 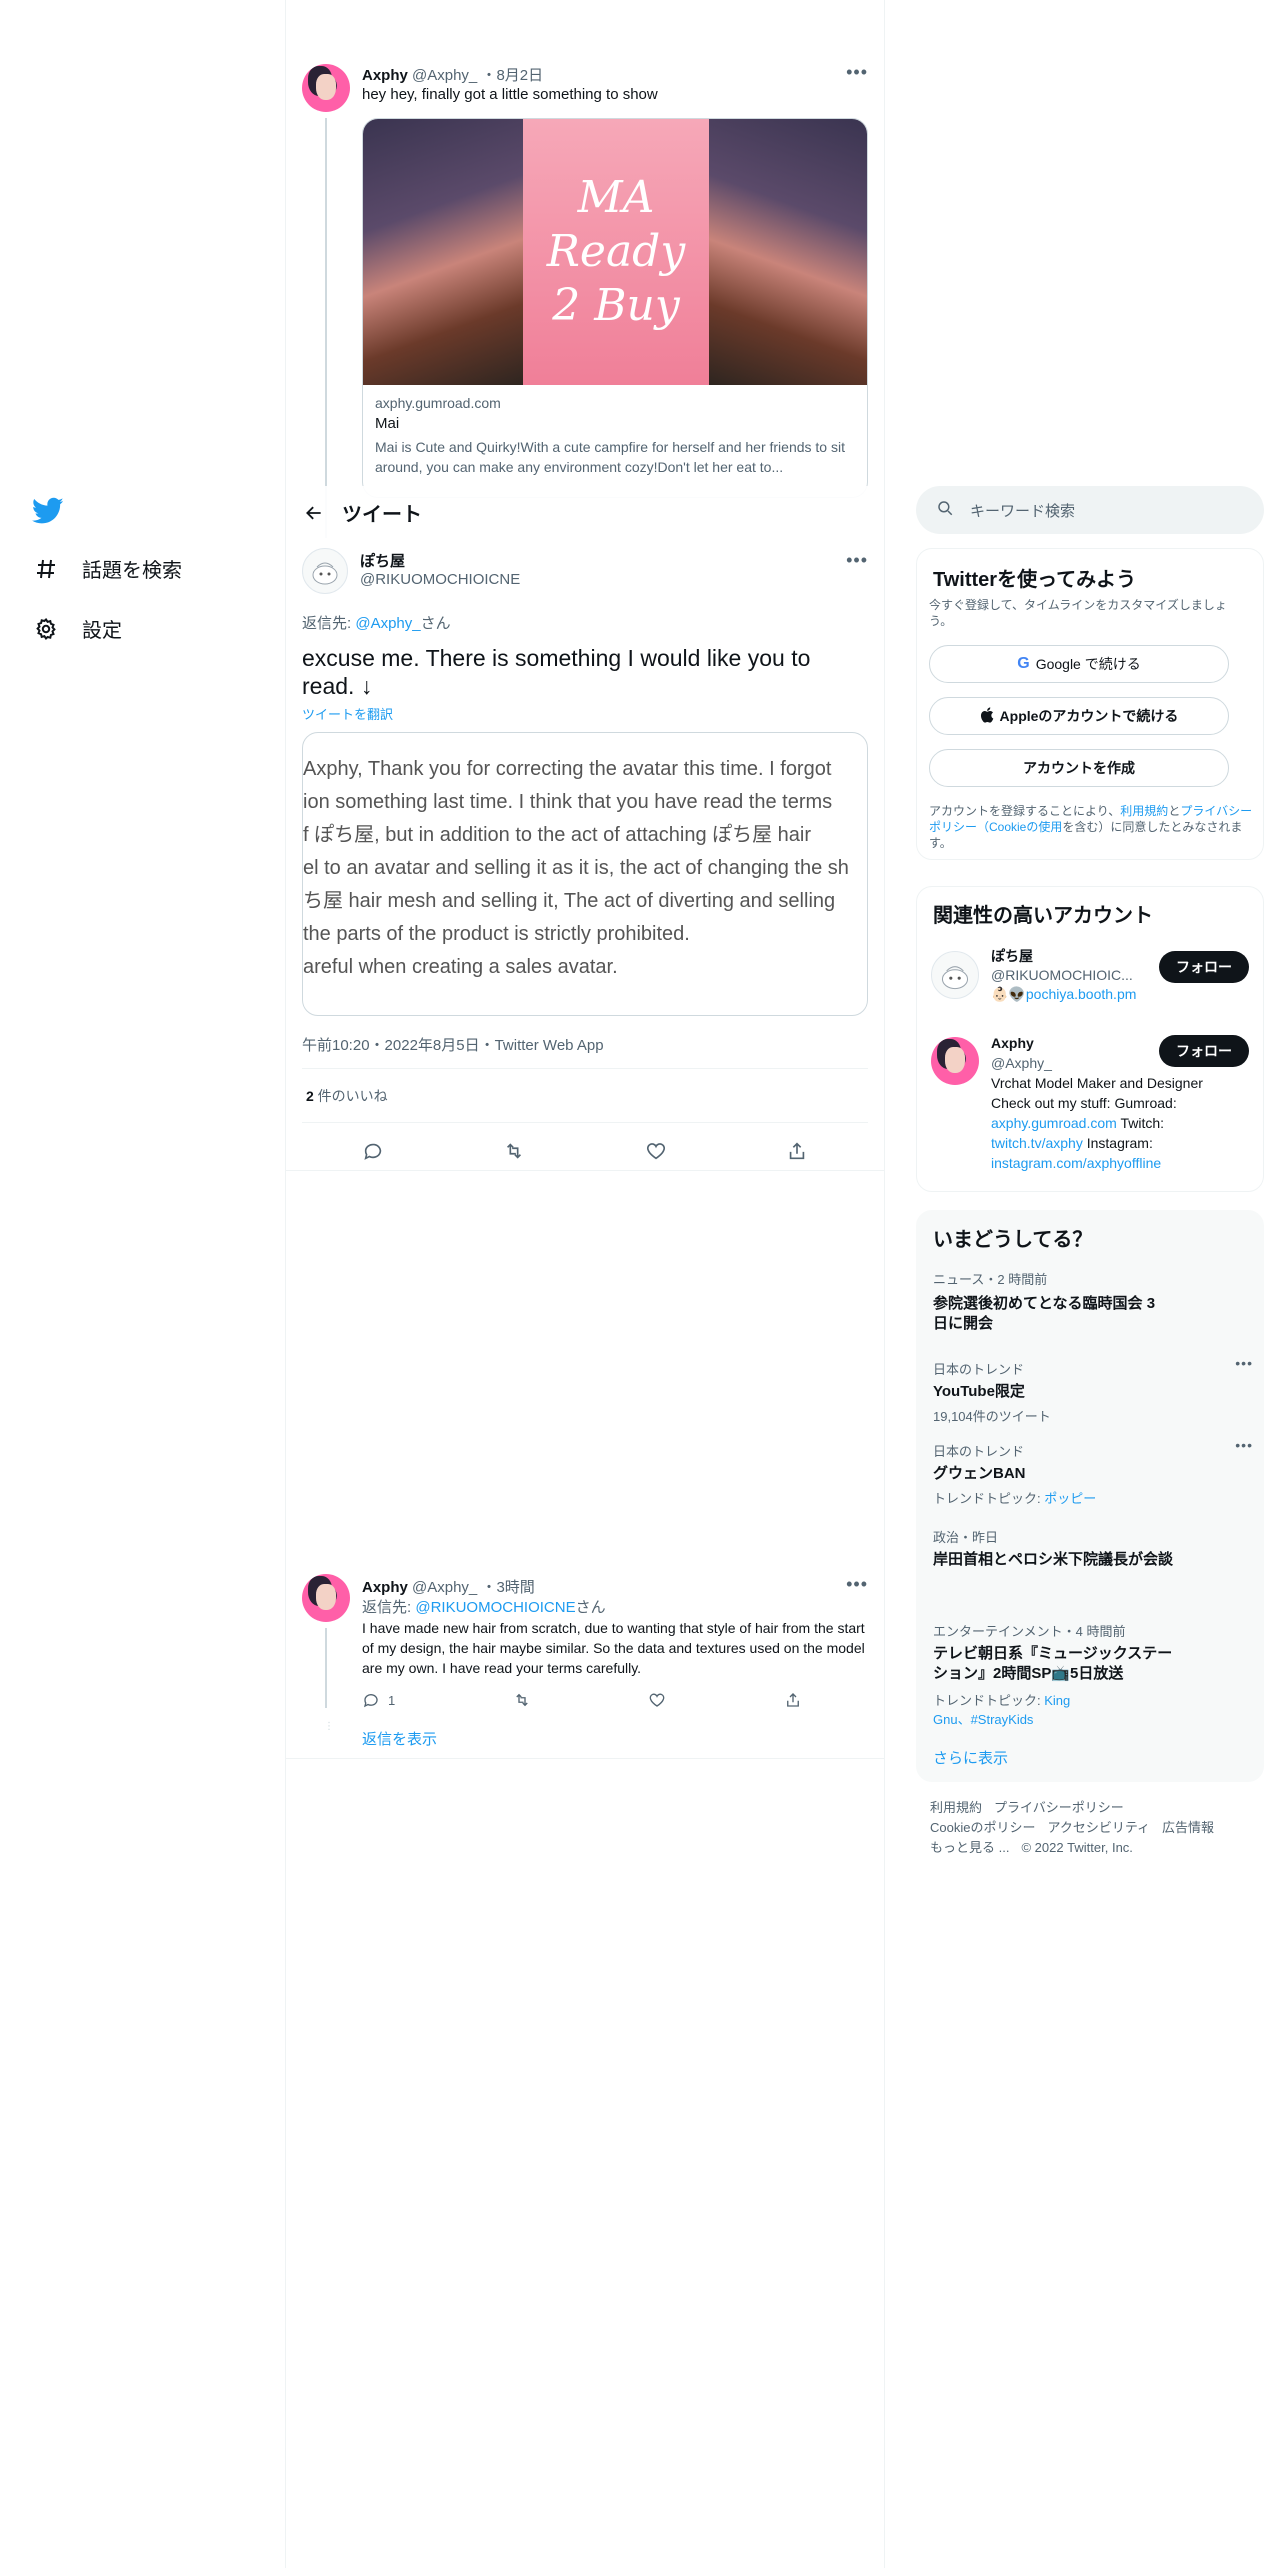 I want to click on trend-item: ニュース・2 時間前 参院選後初めてとなる臨時国会 3 日に開会, so click(x=1053, y=1301).